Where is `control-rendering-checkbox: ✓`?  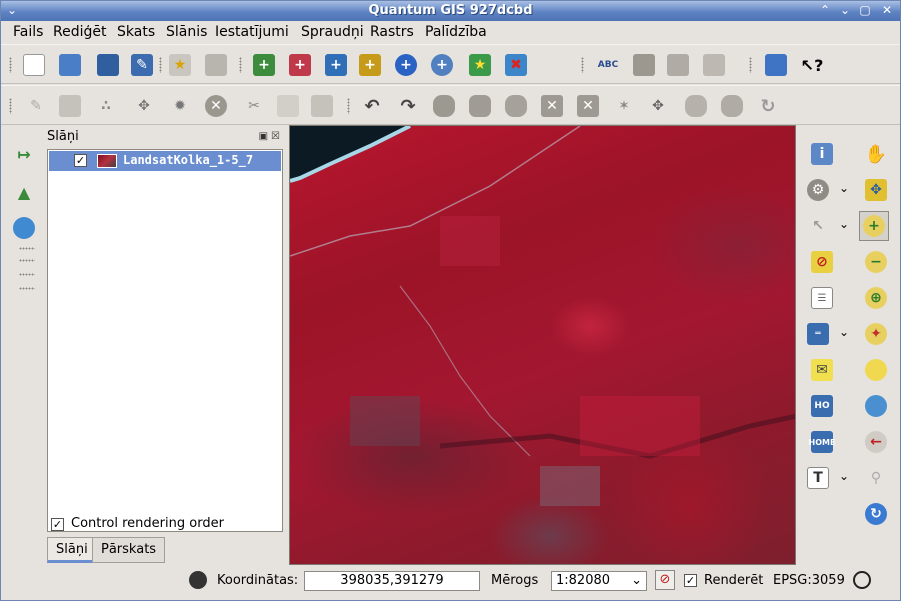 control-rendering-checkbox: ✓ is located at coordinates (57, 524).